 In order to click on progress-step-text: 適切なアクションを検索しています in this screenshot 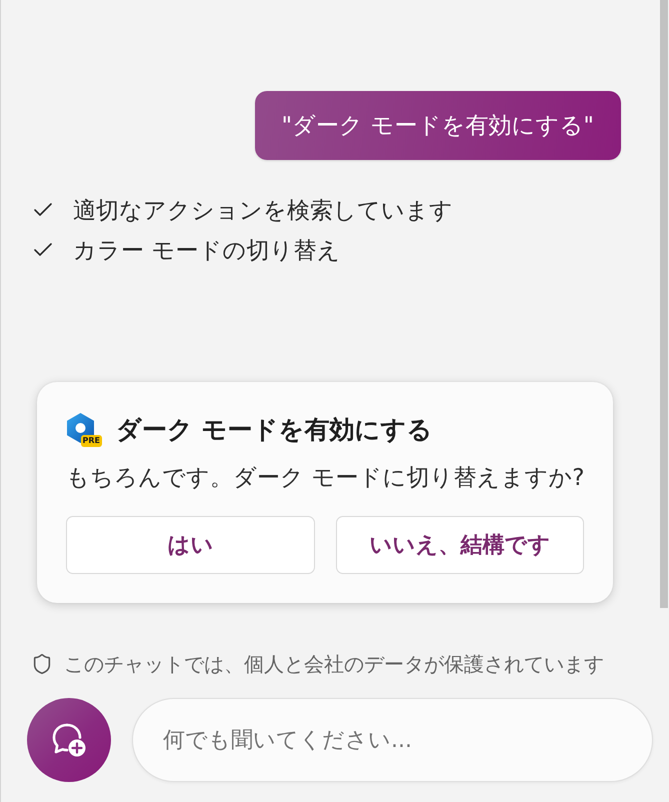, I will do `click(263, 211)`.